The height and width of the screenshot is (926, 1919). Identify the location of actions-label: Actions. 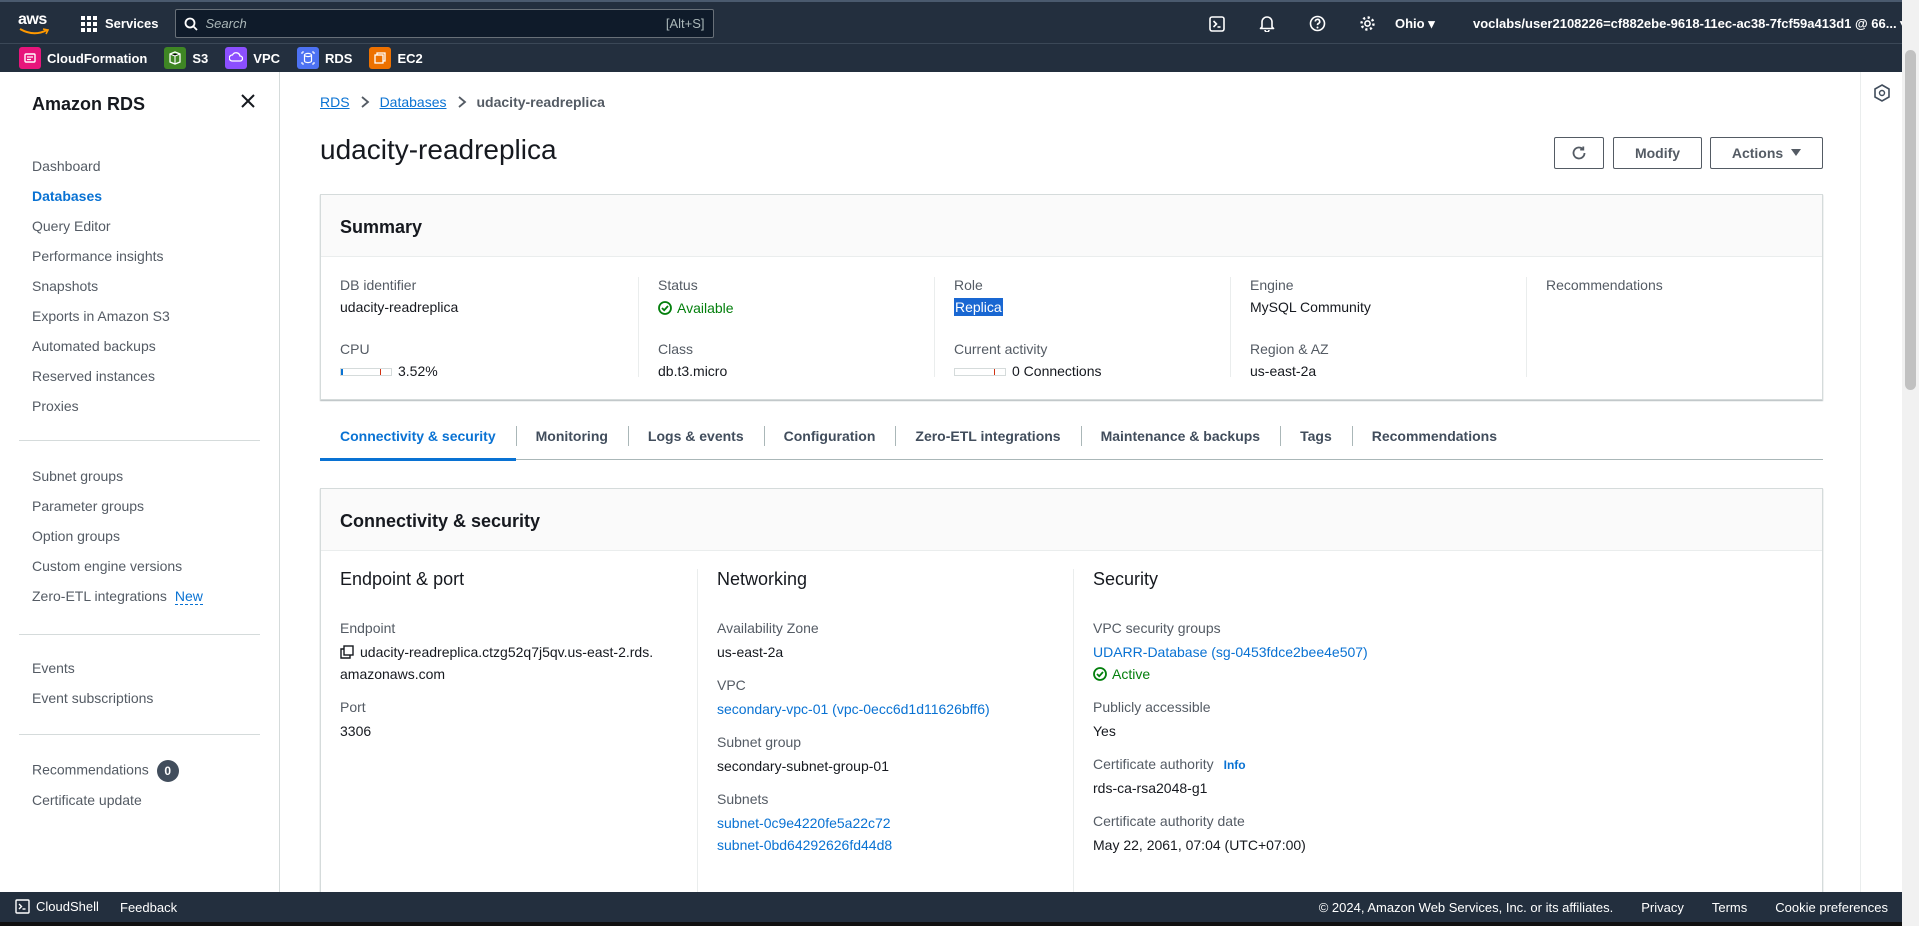
(1757, 153).